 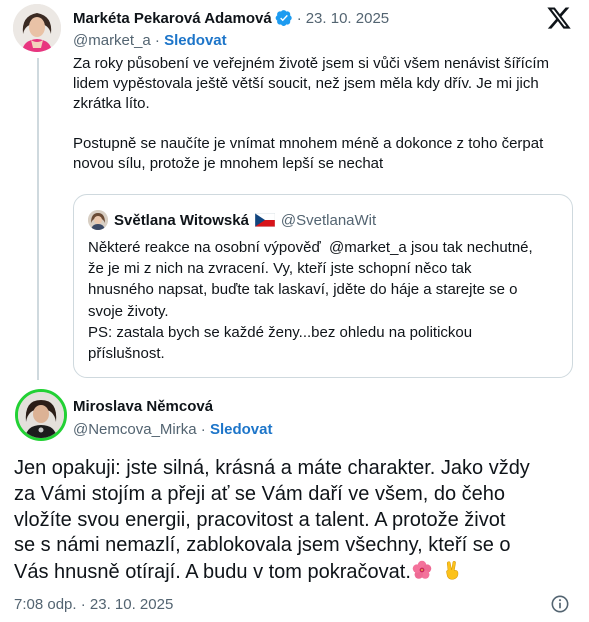 I want to click on quoted-author-handle: @SvetlanaWit, so click(x=328, y=220).